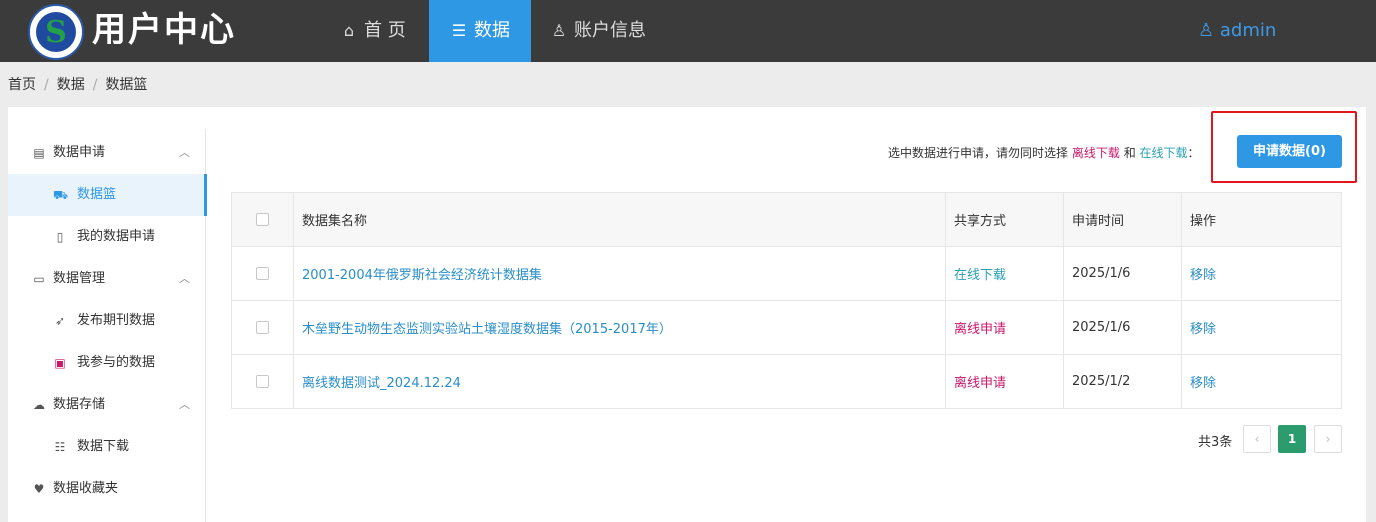 This screenshot has height=522, width=1376. What do you see at coordinates (1193, 153) in the screenshot?
I see `notice-suffix: ：` at bounding box center [1193, 153].